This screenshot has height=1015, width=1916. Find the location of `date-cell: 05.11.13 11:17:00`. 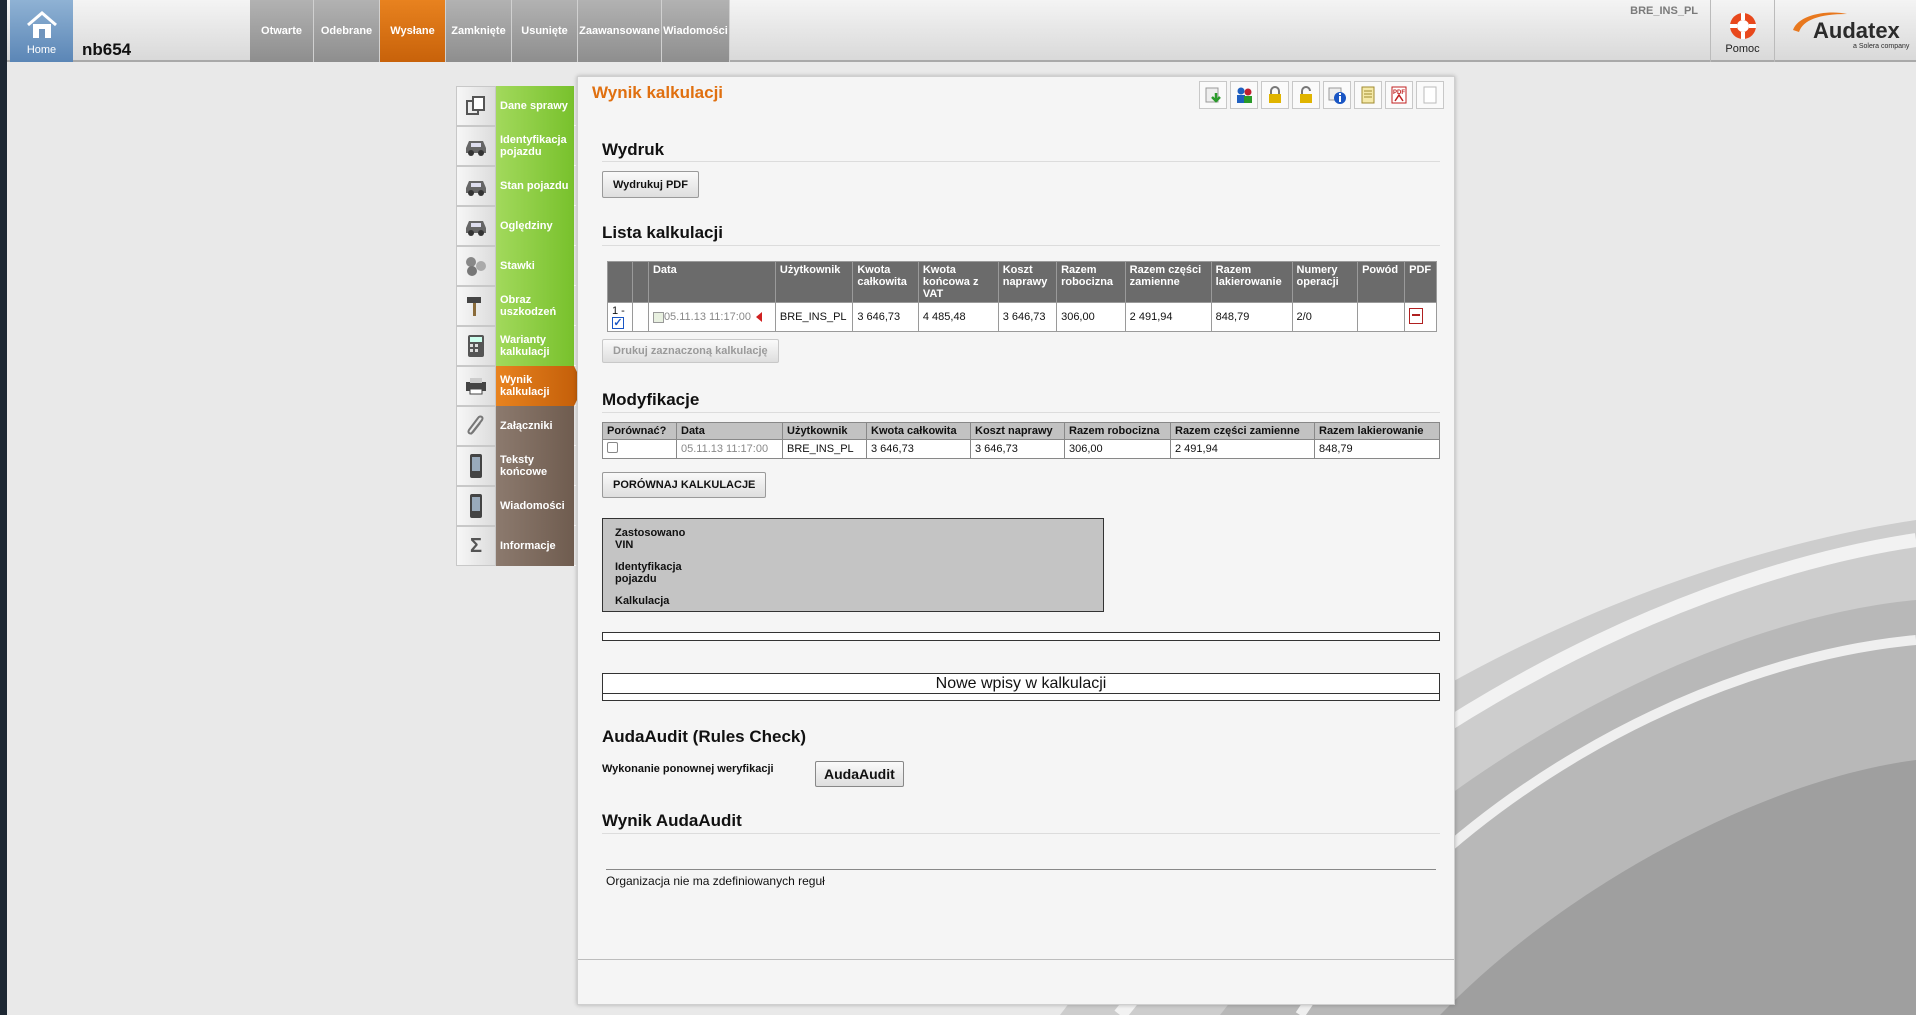

date-cell: 05.11.13 11:17:00 is located at coordinates (711, 317).